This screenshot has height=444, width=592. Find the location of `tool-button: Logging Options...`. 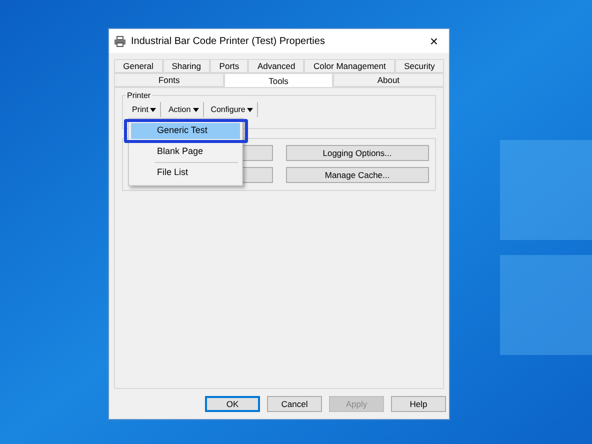

tool-button: Logging Options... is located at coordinates (357, 153).